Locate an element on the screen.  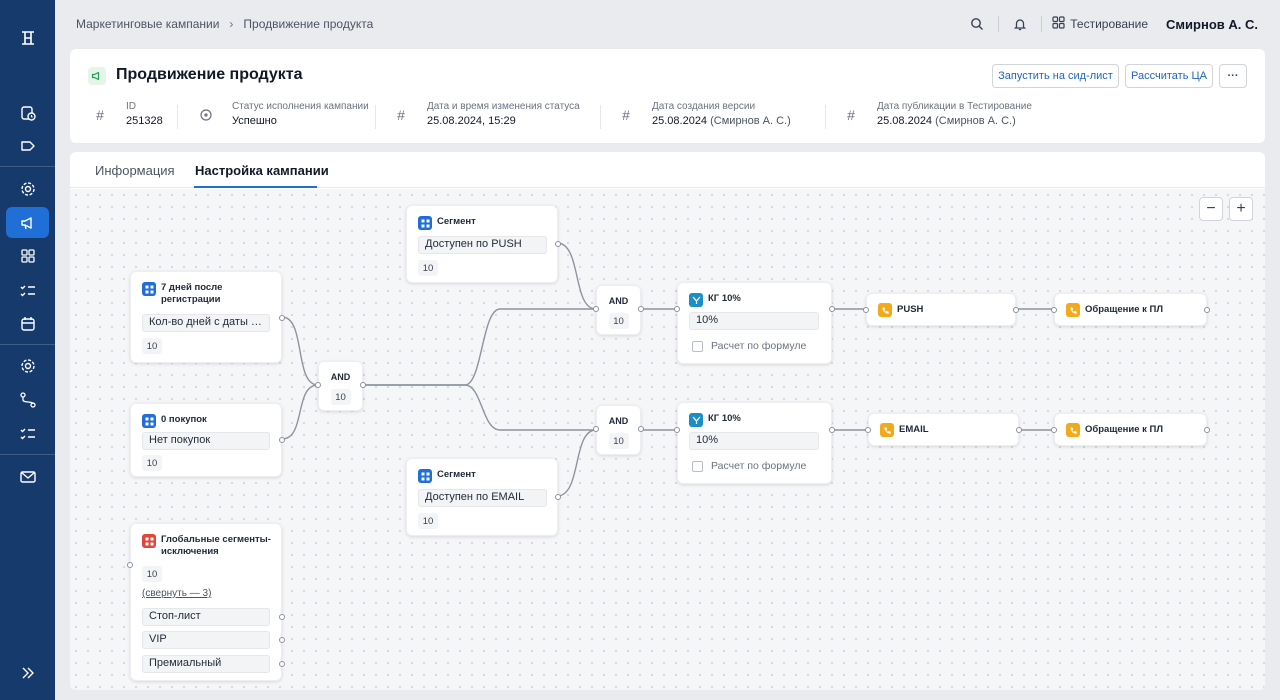
node-title: 7 дней после регистрации is located at coordinates (192, 293).